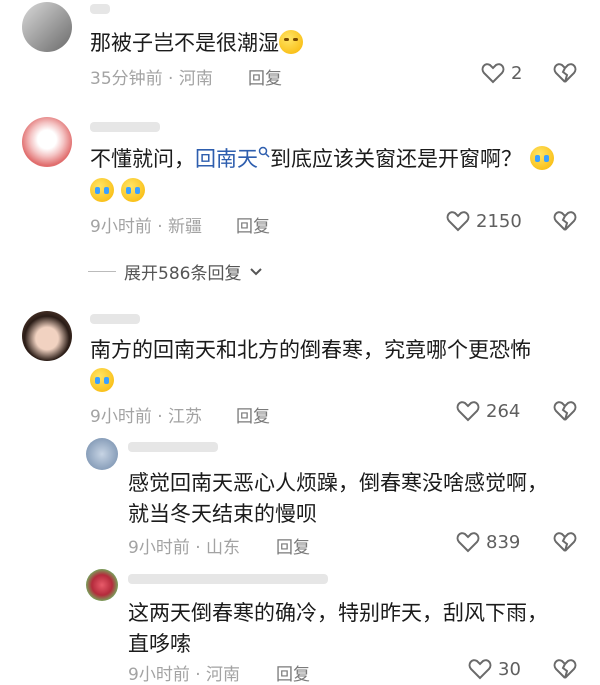 This screenshot has width=600, height=685. Describe the element at coordinates (291, 42) in the screenshot. I see `sweat-face-icon` at that location.